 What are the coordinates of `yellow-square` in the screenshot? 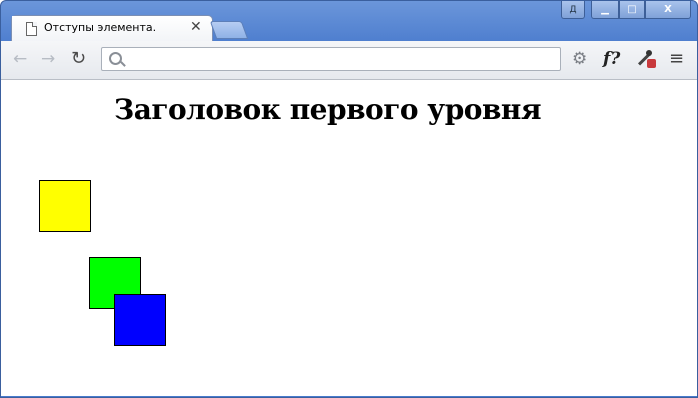 It's located at (65, 206).